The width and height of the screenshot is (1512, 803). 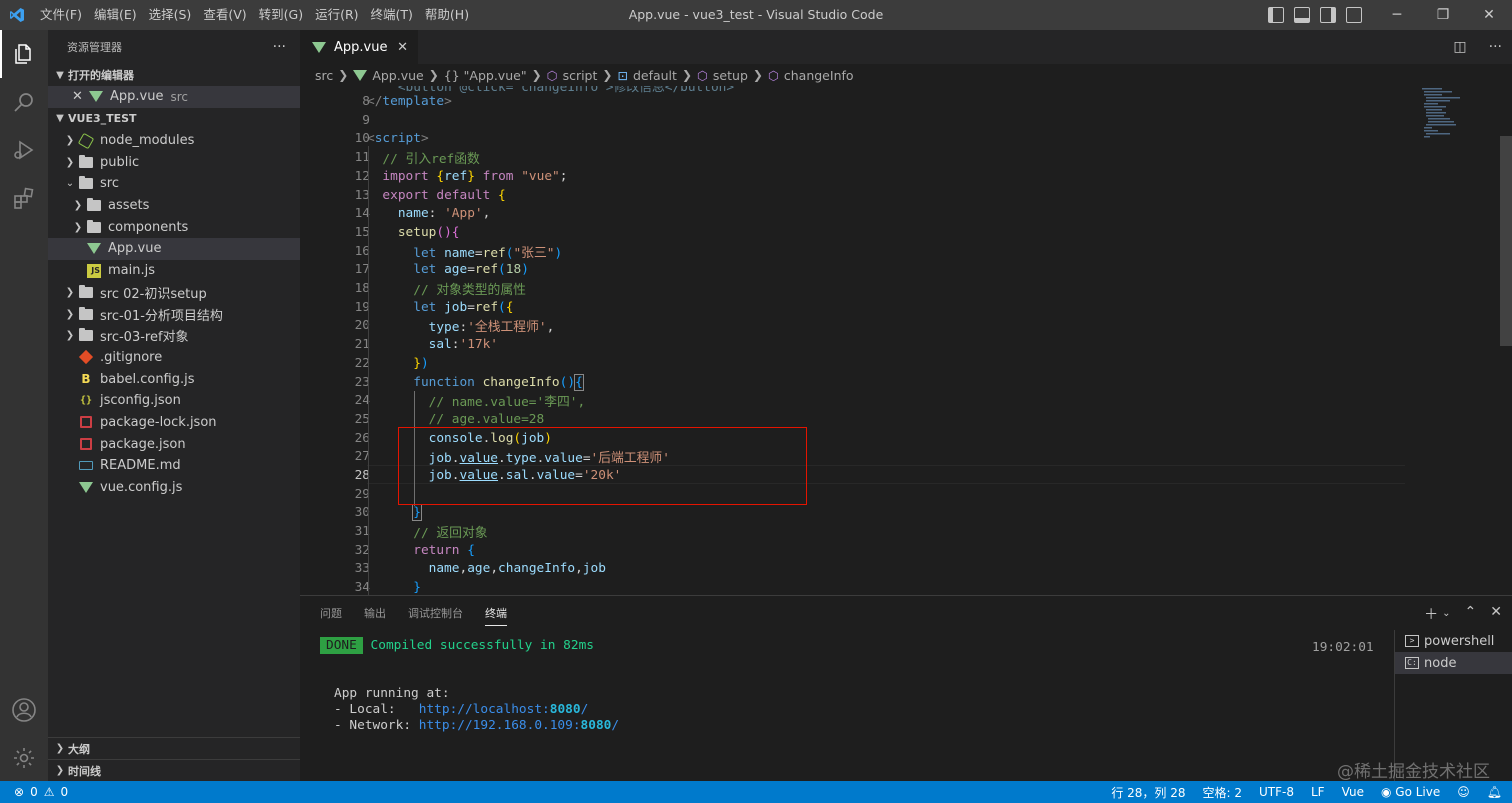 What do you see at coordinates (1463, 792) in the screenshot?
I see `feedback-icon: ☺` at bounding box center [1463, 792].